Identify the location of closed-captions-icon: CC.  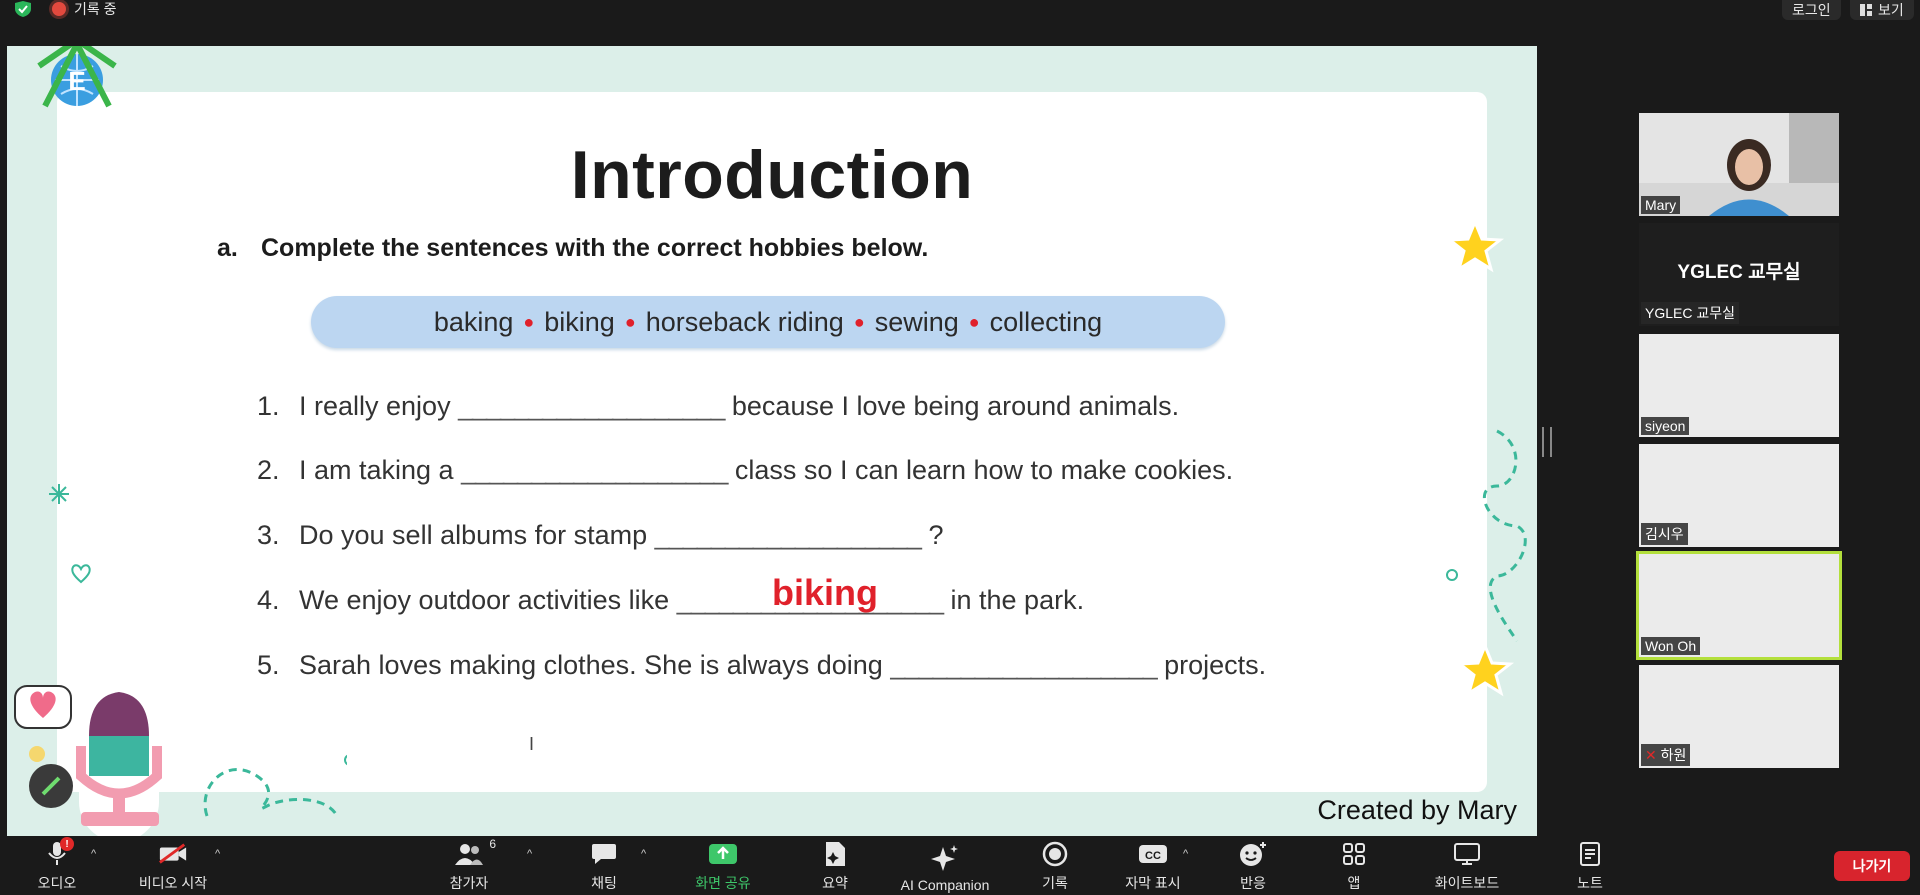
(1153, 854).